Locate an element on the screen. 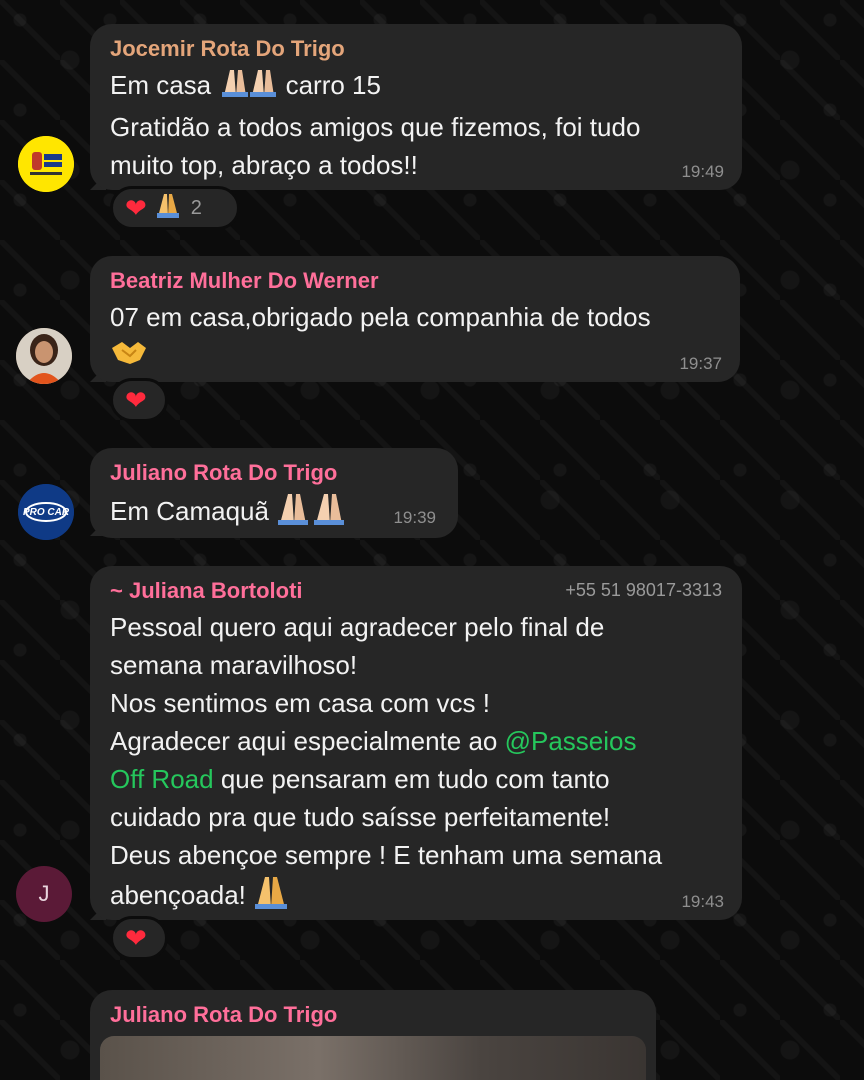  sender-name: Jocemir Rota Do Trigo is located at coordinates (416, 49).